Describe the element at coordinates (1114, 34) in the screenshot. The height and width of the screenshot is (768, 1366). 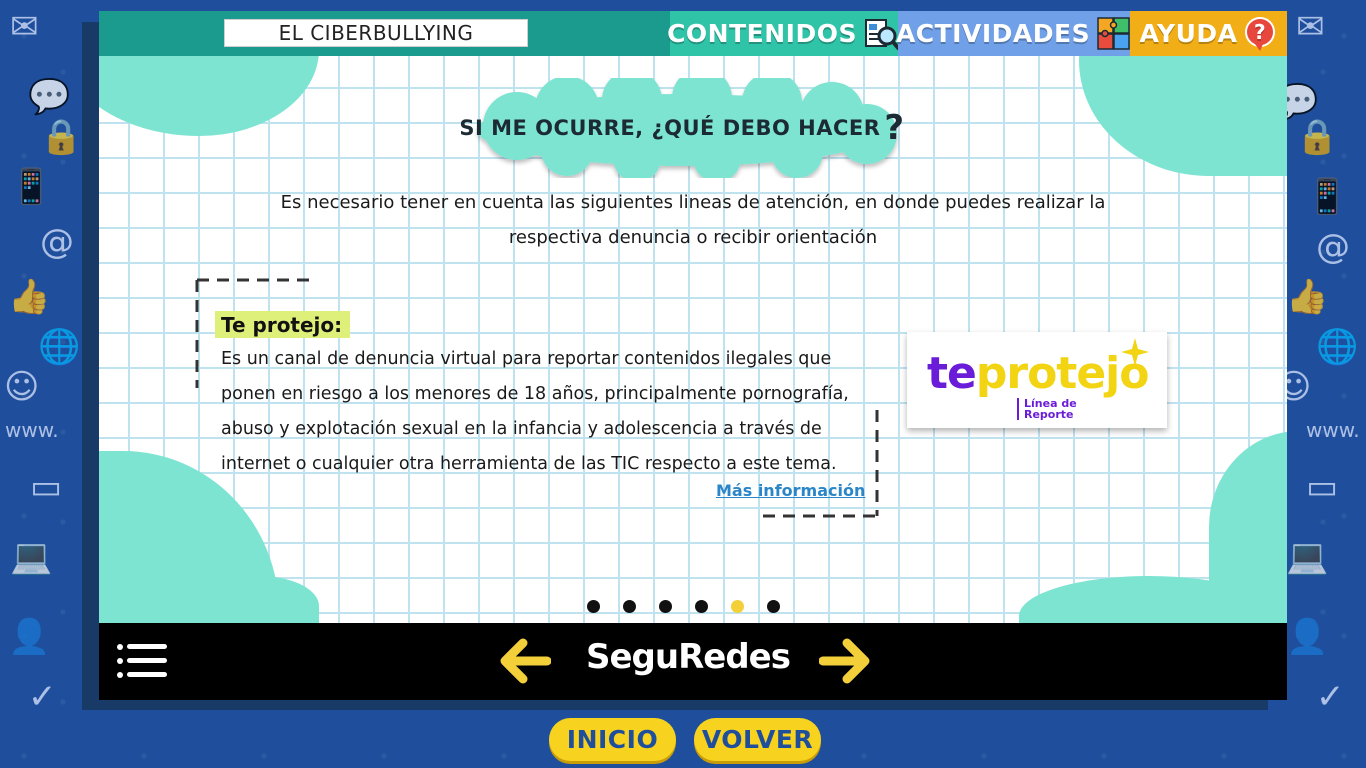
I see `puzzle-icon` at that location.